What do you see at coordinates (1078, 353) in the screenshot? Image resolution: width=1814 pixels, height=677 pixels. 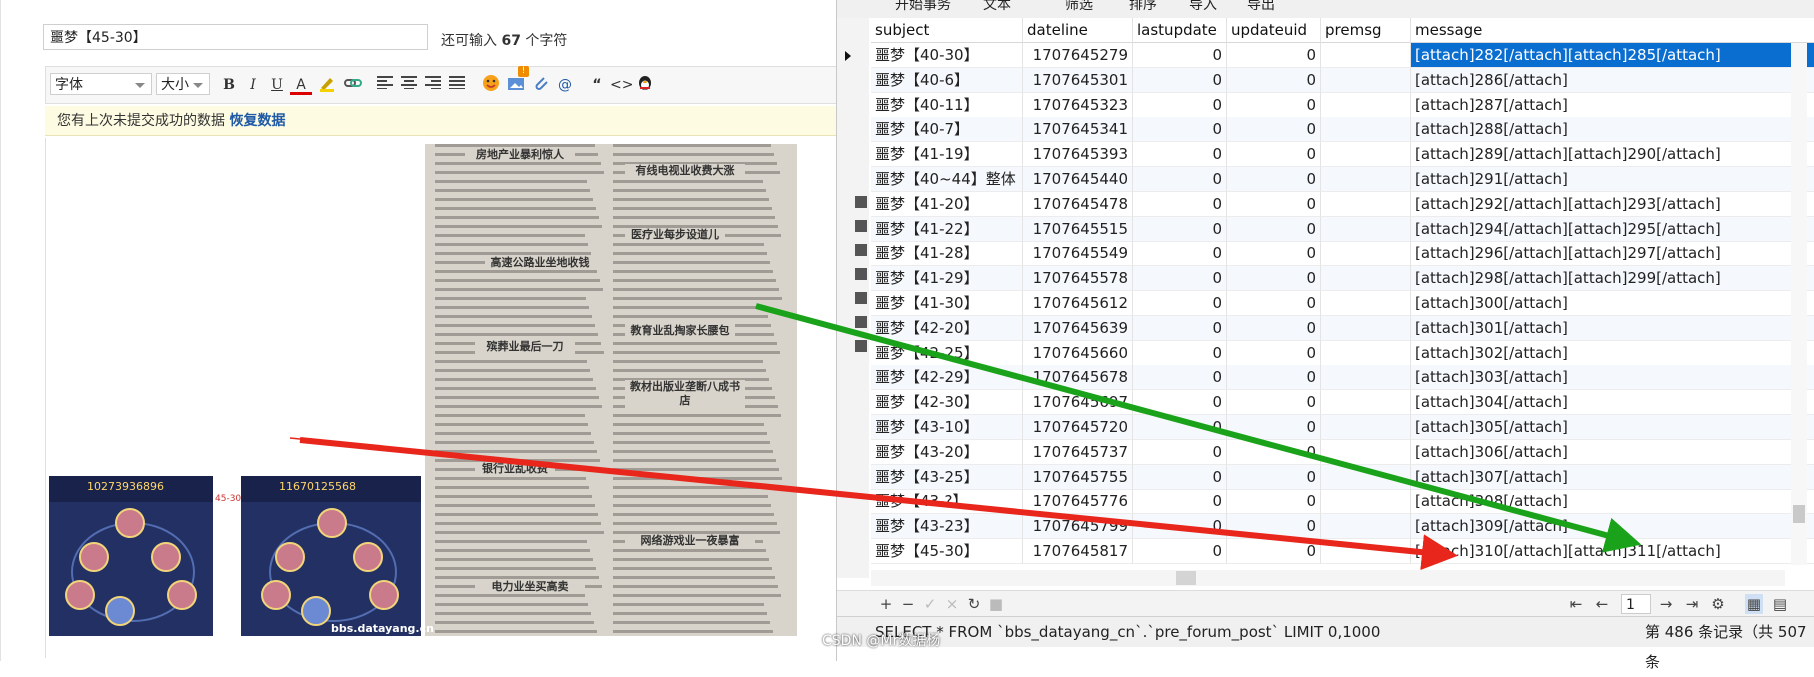 I see `cell-dateline: 1707645660` at bounding box center [1078, 353].